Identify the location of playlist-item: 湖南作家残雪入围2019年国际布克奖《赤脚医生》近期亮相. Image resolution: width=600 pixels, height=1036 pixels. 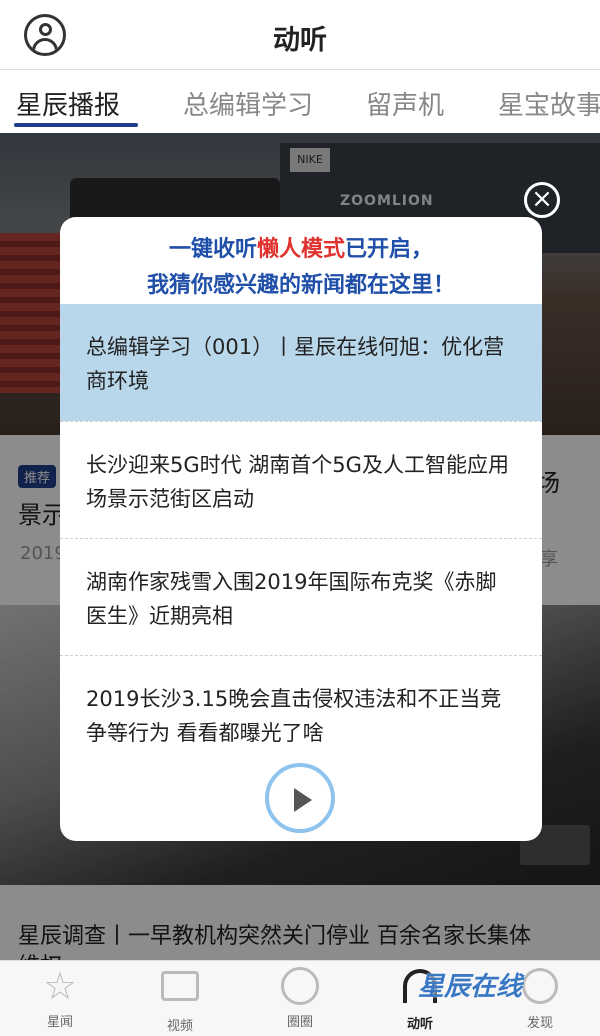
(301, 596).